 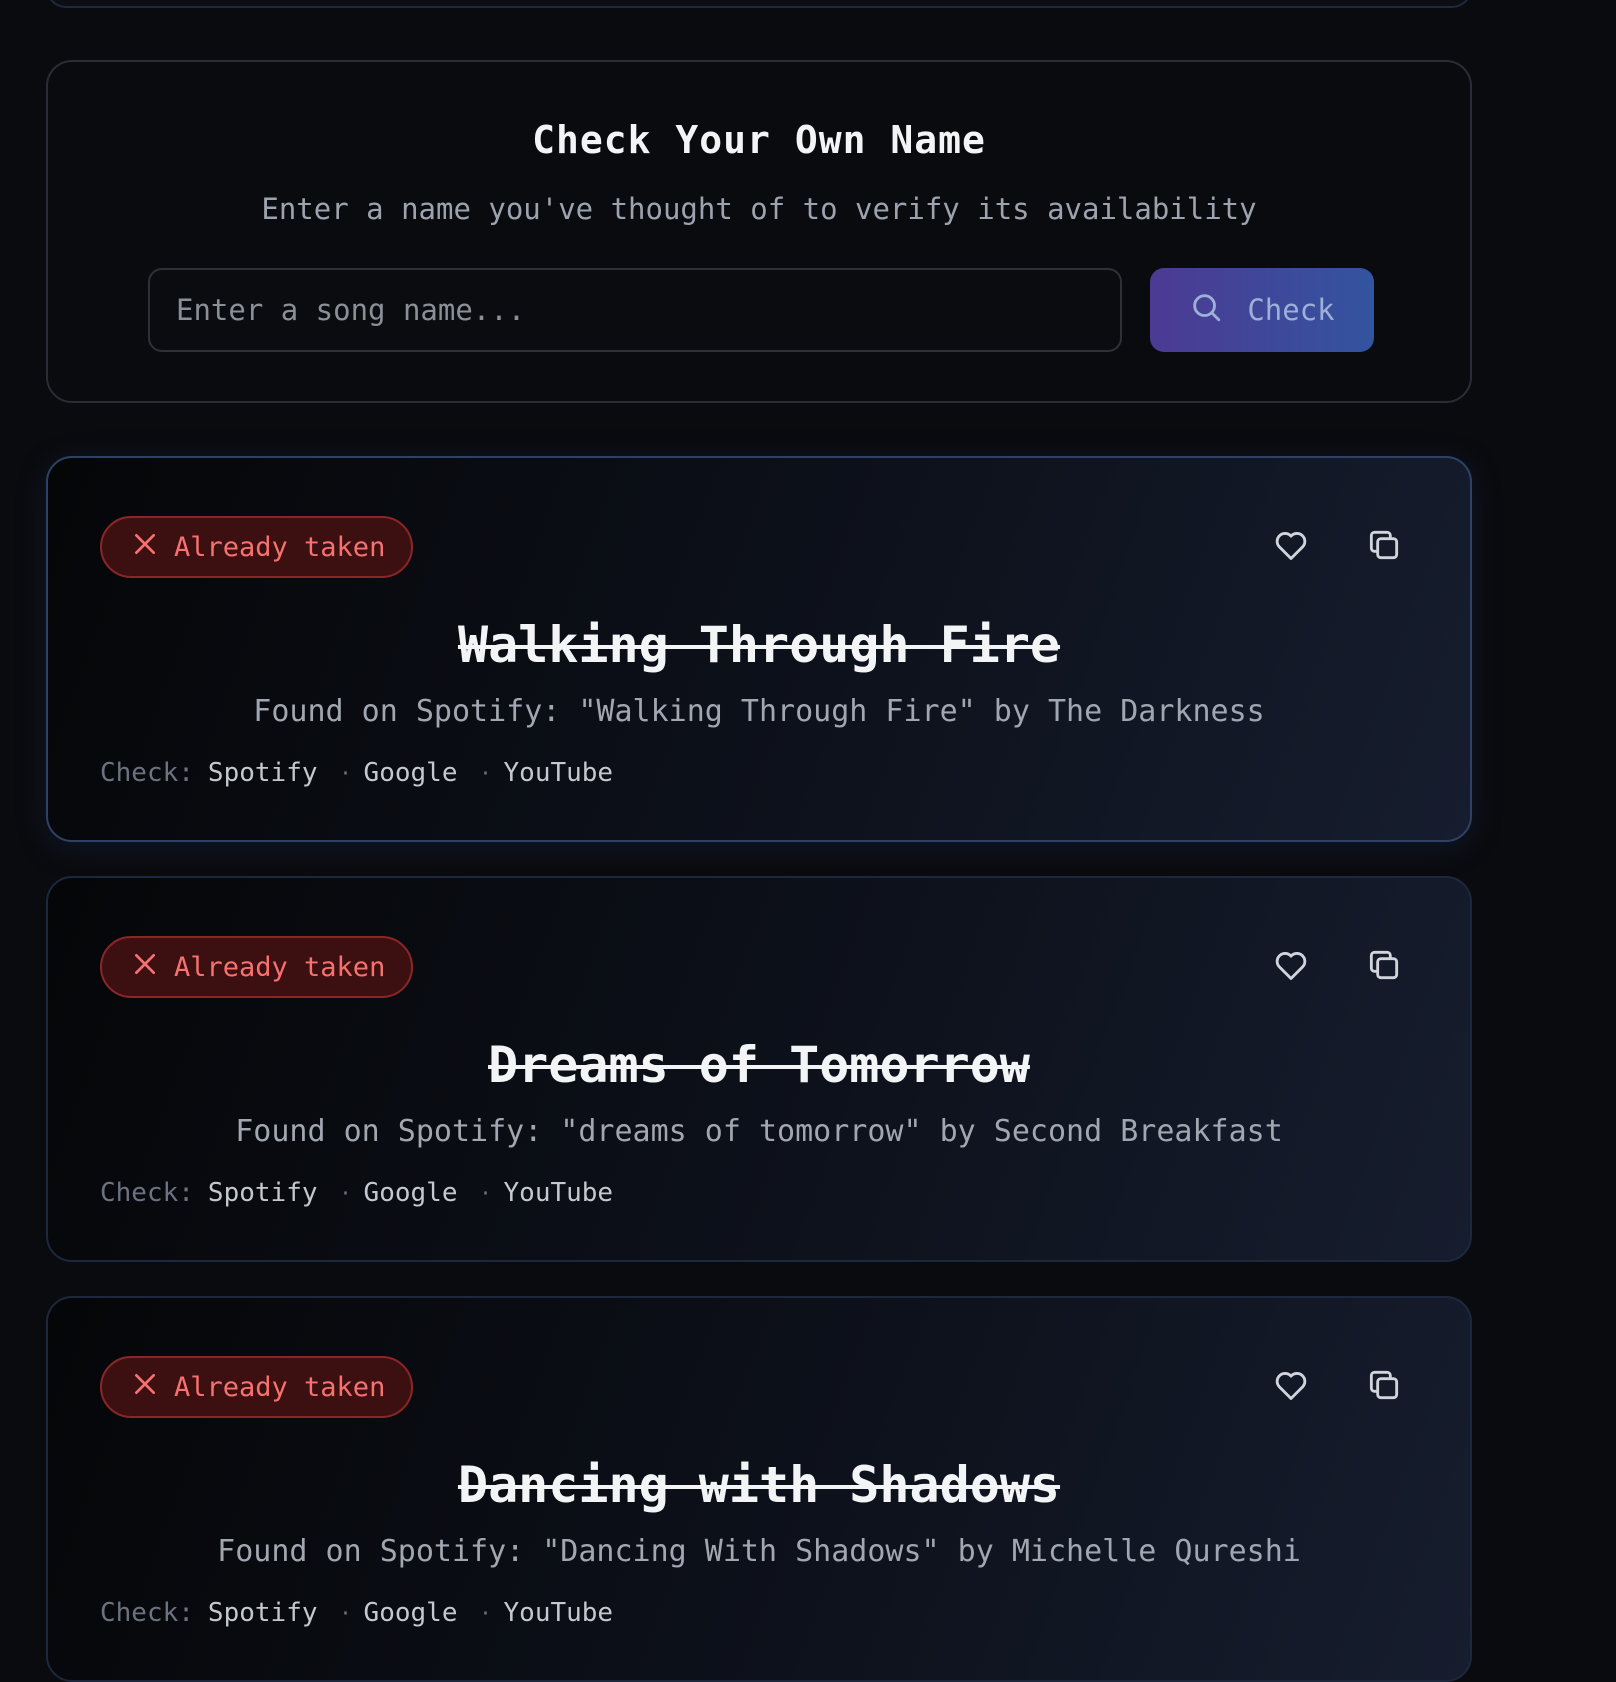 What do you see at coordinates (759, 1065) in the screenshot?
I see `song-name-title: Dreams of Tomorrow` at bounding box center [759, 1065].